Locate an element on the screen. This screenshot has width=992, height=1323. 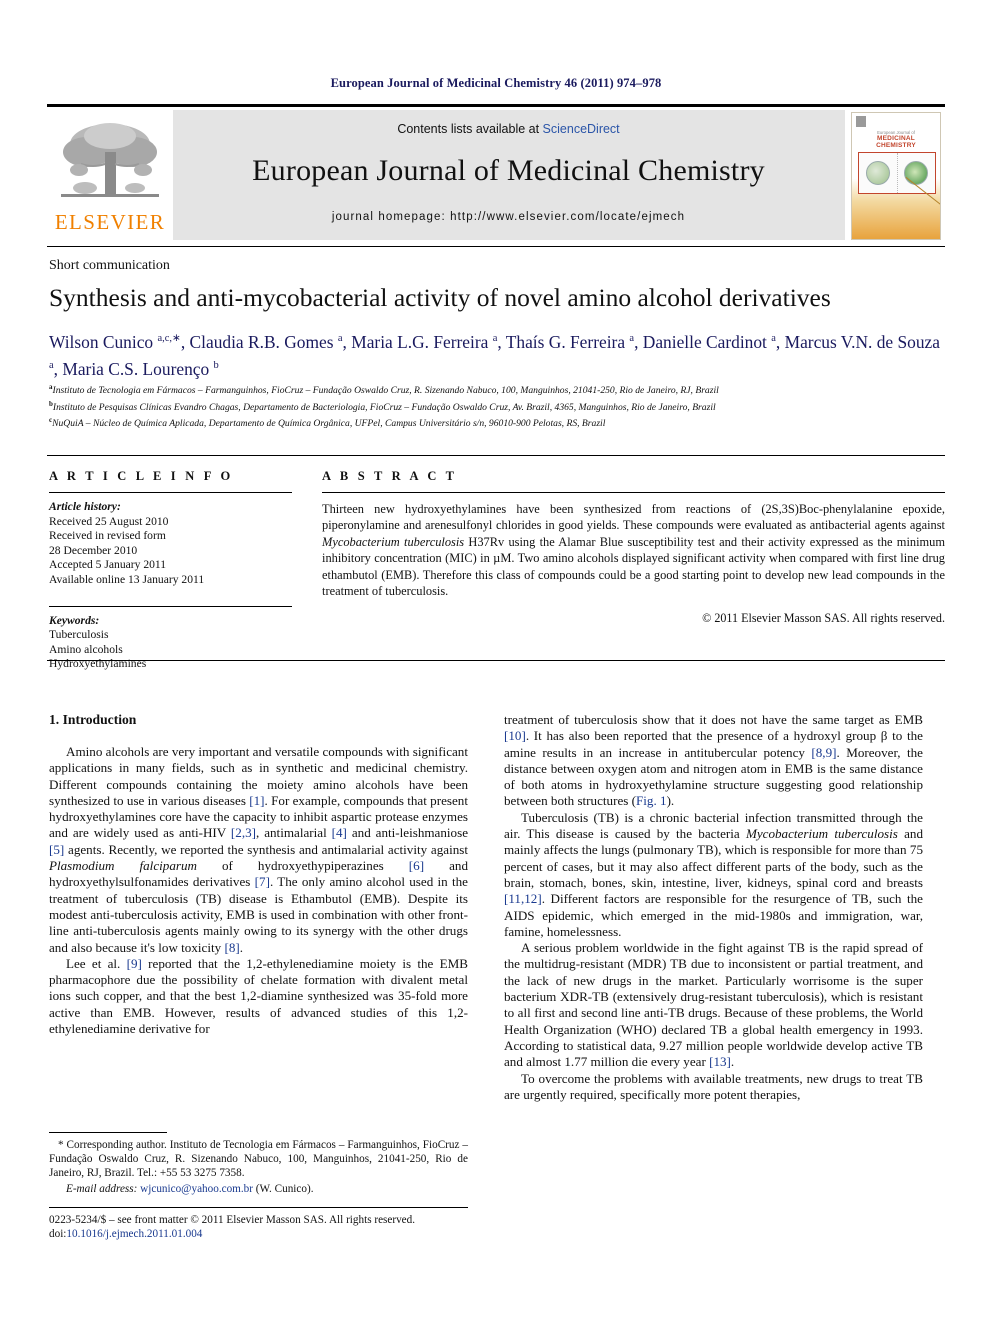
doi-value: 10.1016/j.ejmech.2011.01.004 is located at coordinates (134, 1234).